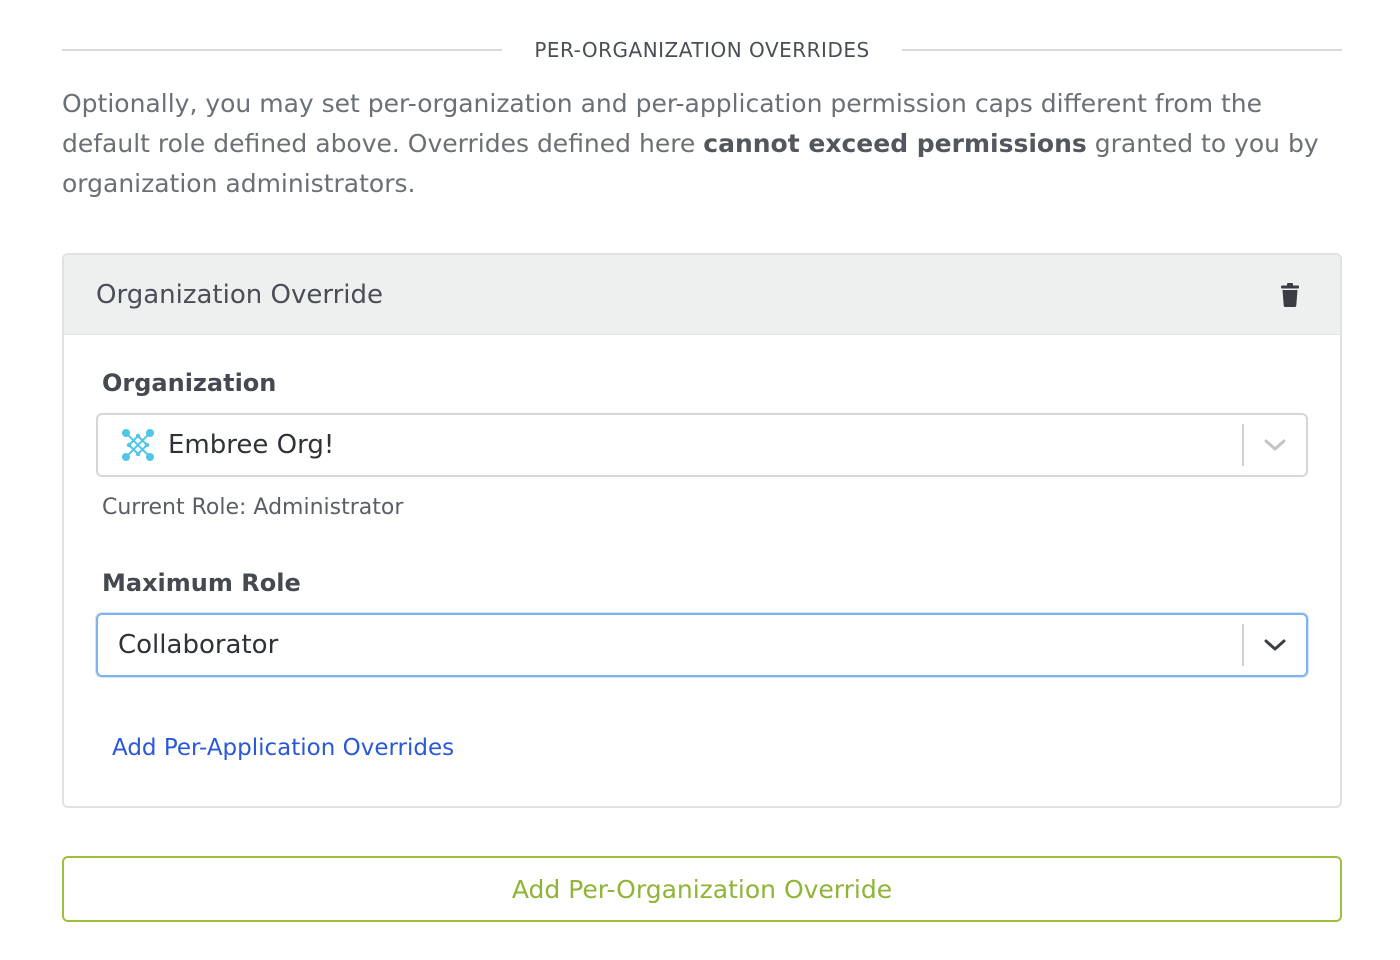 This screenshot has height=960, width=1400. What do you see at coordinates (251, 445) in the screenshot?
I see `organization-name: Embree Org!` at bounding box center [251, 445].